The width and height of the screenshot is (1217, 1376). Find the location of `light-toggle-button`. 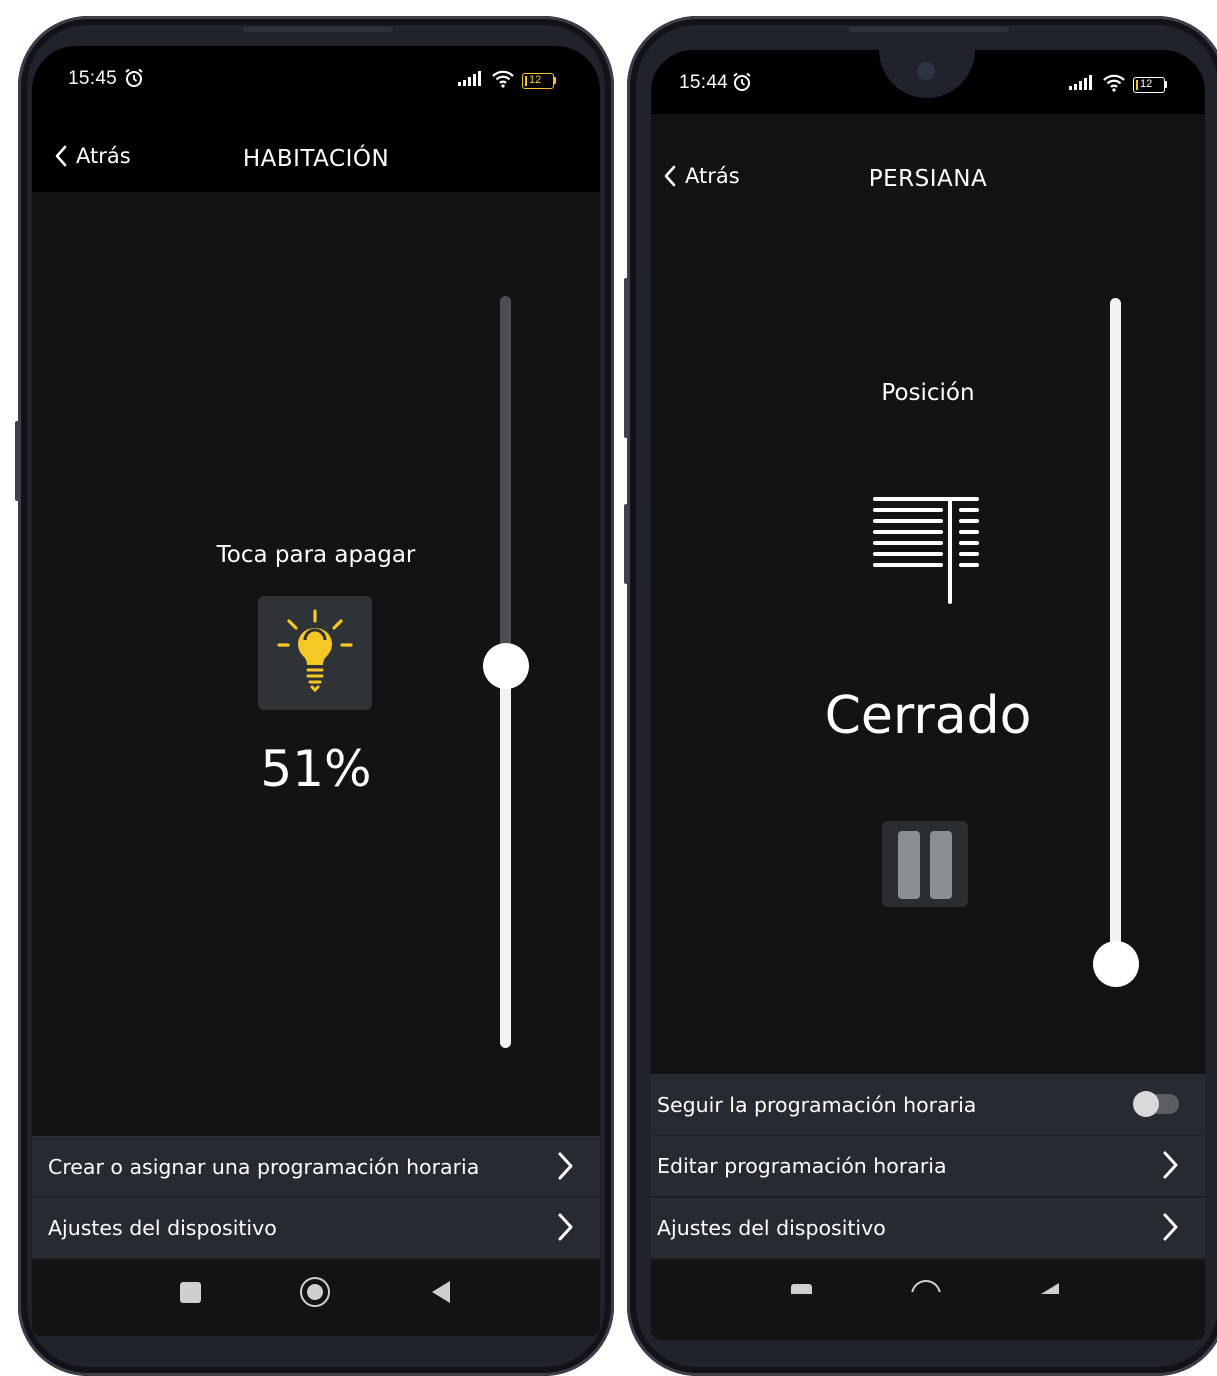

light-toggle-button is located at coordinates (315, 653).